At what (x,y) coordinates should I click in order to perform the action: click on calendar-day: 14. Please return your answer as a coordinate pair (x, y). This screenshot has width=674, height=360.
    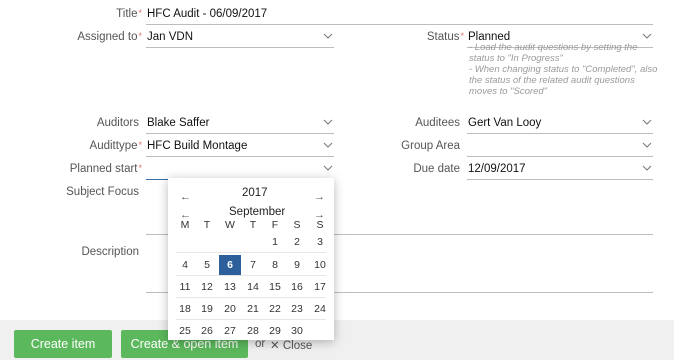
    Looking at the image, I should click on (253, 287).